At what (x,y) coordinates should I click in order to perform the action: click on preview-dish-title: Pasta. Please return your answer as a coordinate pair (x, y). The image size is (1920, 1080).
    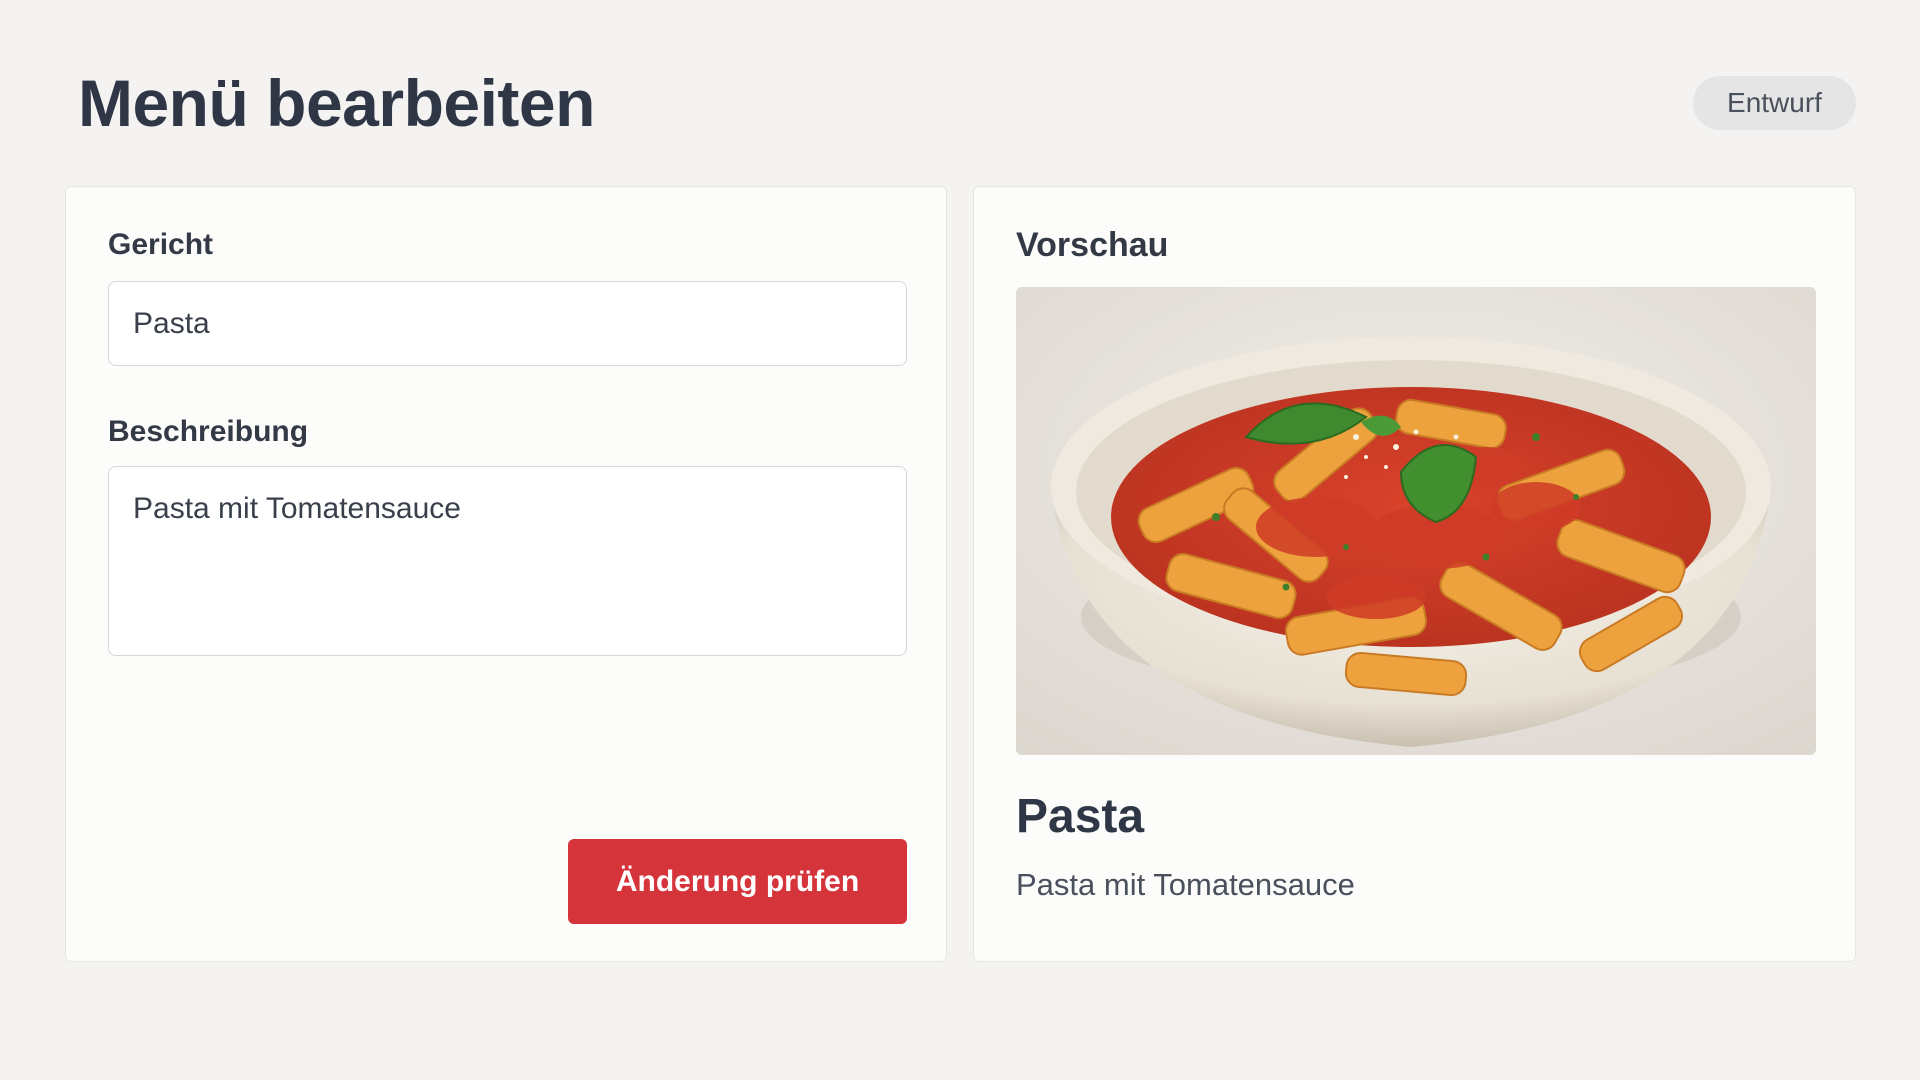
    Looking at the image, I should click on (1080, 816).